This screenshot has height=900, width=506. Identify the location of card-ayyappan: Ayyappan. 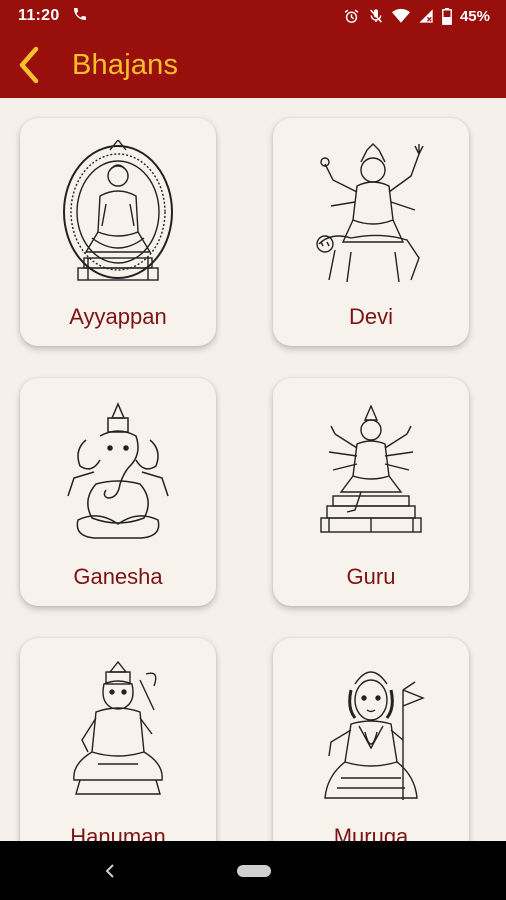
(118, 232).